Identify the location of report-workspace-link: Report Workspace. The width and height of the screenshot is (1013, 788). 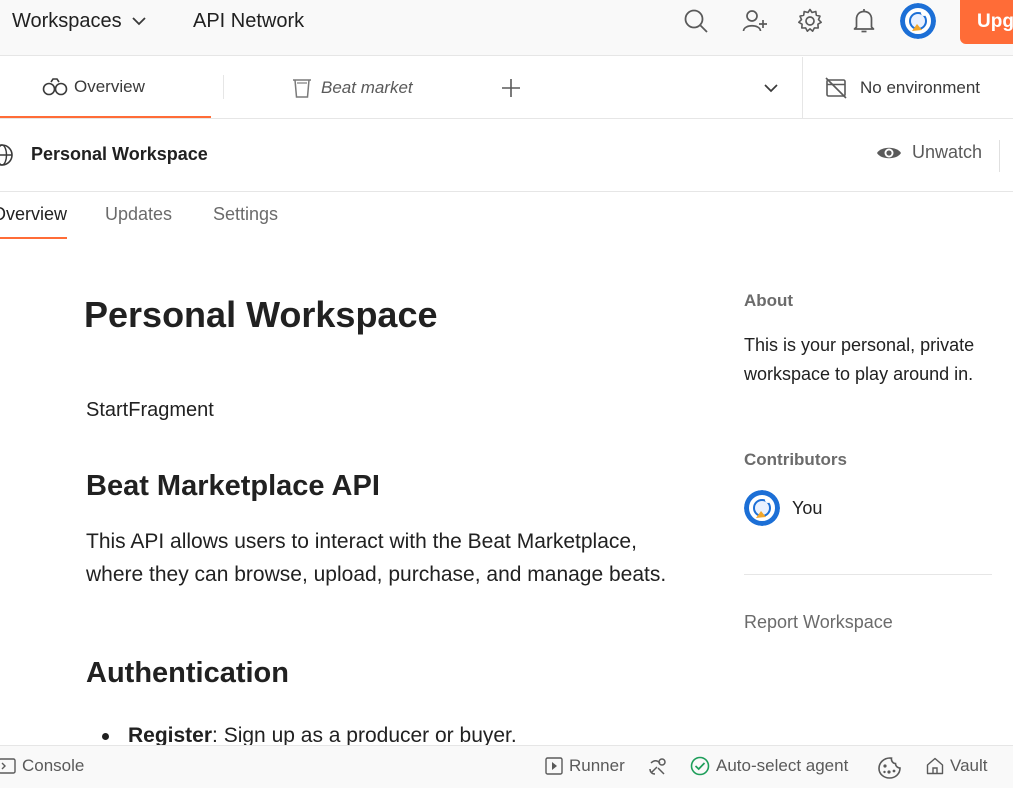
(818, 622).